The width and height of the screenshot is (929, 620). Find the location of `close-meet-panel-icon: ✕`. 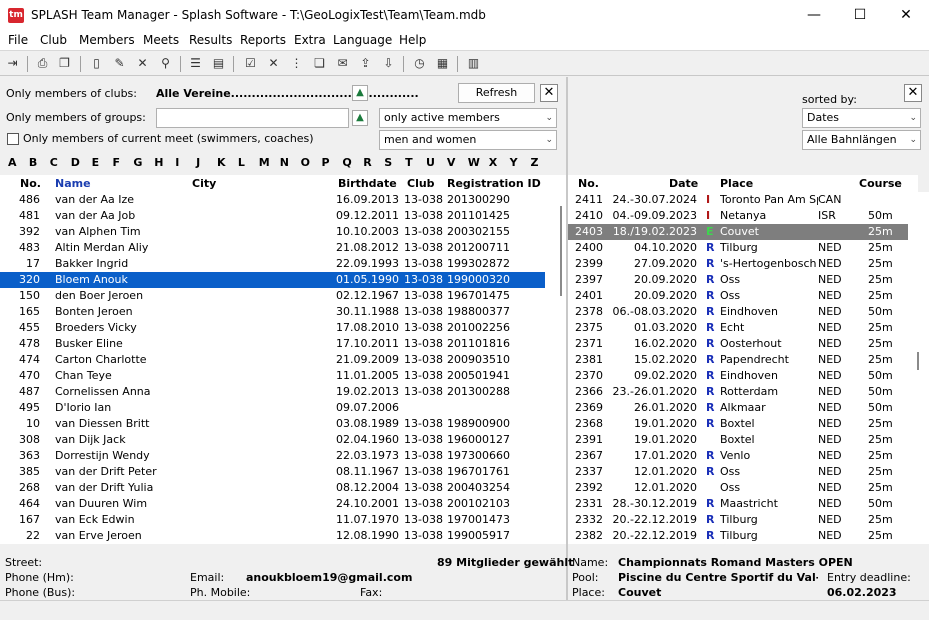

close-meet-panel-icon: ✕ is located at coordinates (913, 93).